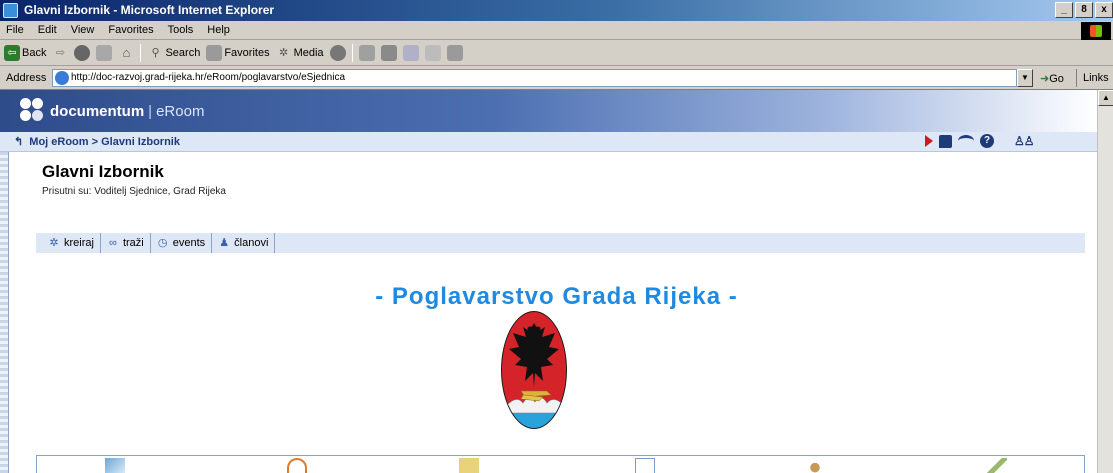  What do you see at coordinates (1096, 31) in the screenshot?
I see `windows-logo-icon` at bounding box center [1096, 31].